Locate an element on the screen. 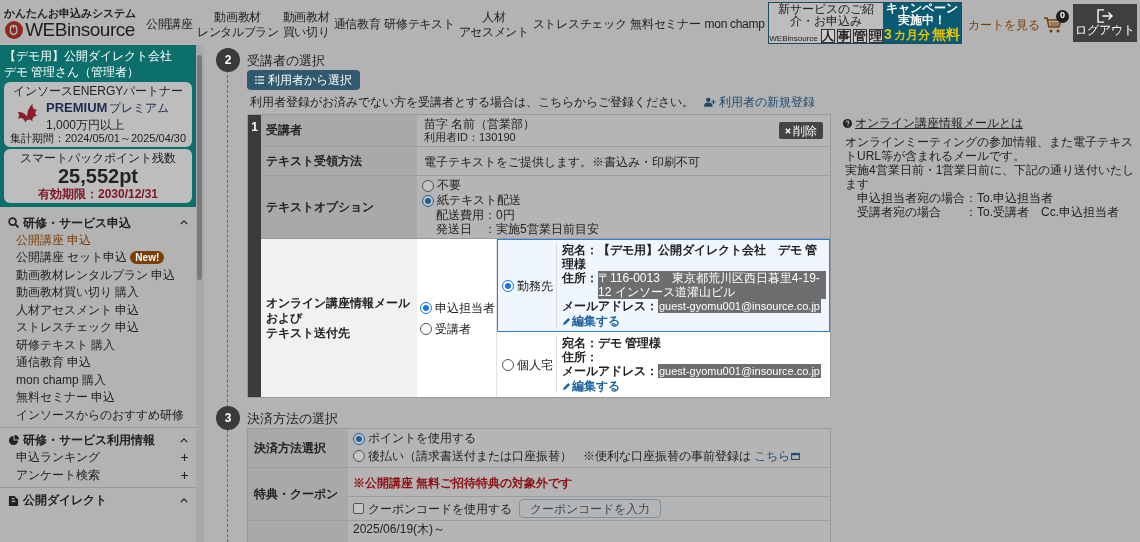  delete-button: 削除 is located at coordinates (801, 130).